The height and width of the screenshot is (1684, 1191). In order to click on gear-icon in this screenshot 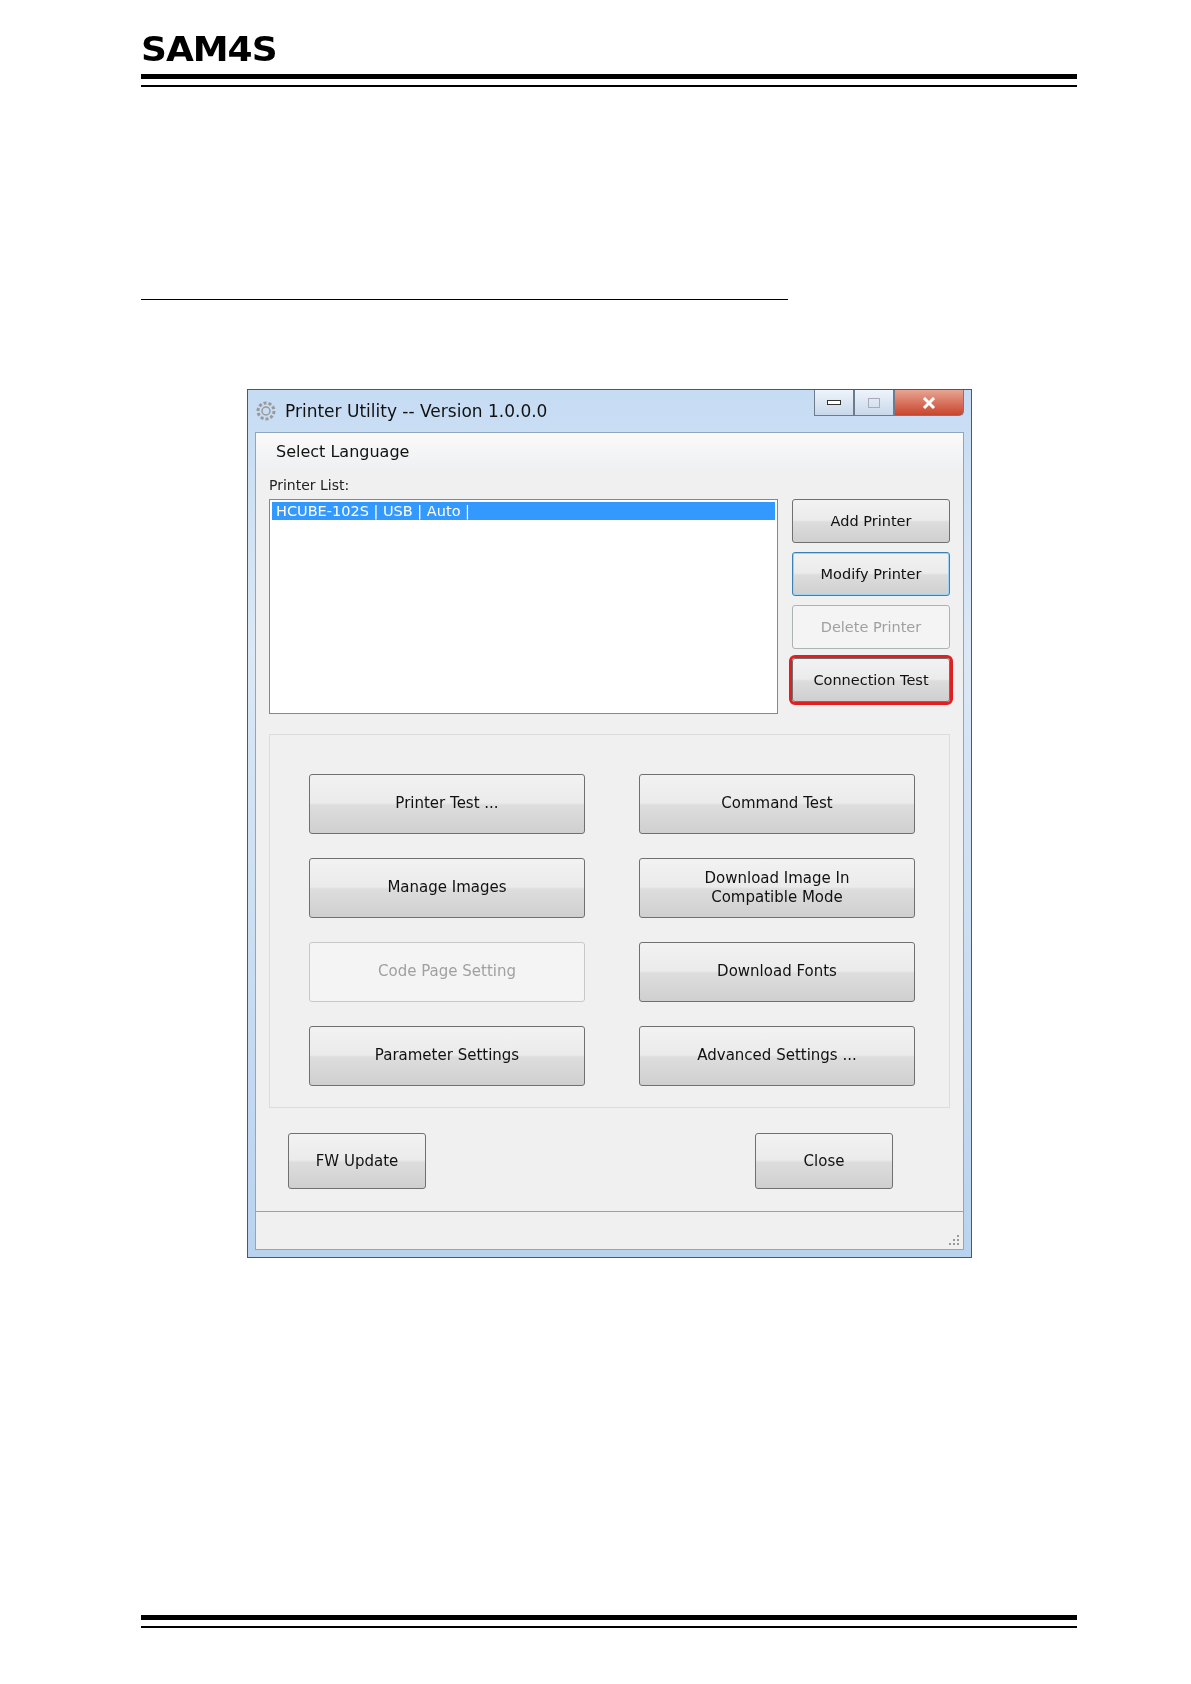, I will do `click(266, 411)`.